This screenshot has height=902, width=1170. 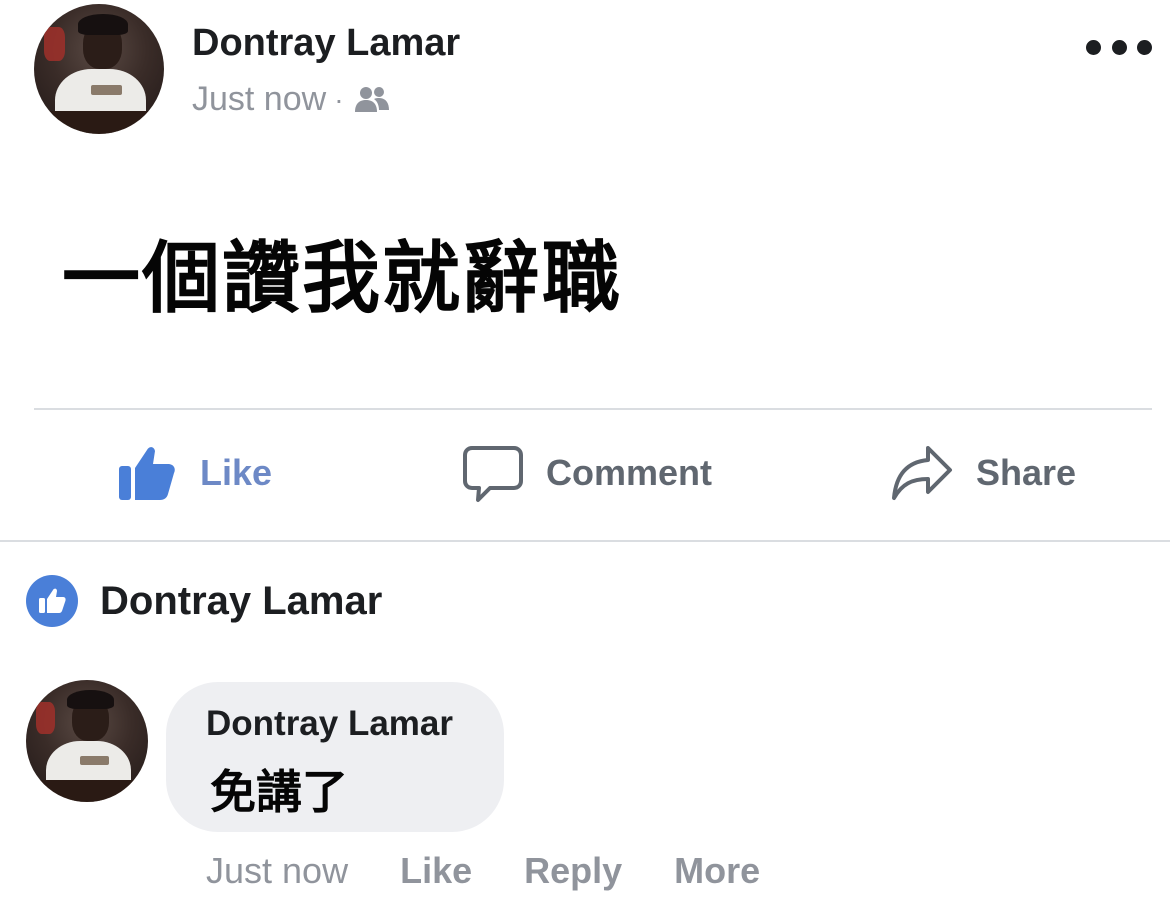 What do you see at coordinates (1026, 472) in the screenshot?
I see `share-button-label: Share` at bounding box center [1026, 472].